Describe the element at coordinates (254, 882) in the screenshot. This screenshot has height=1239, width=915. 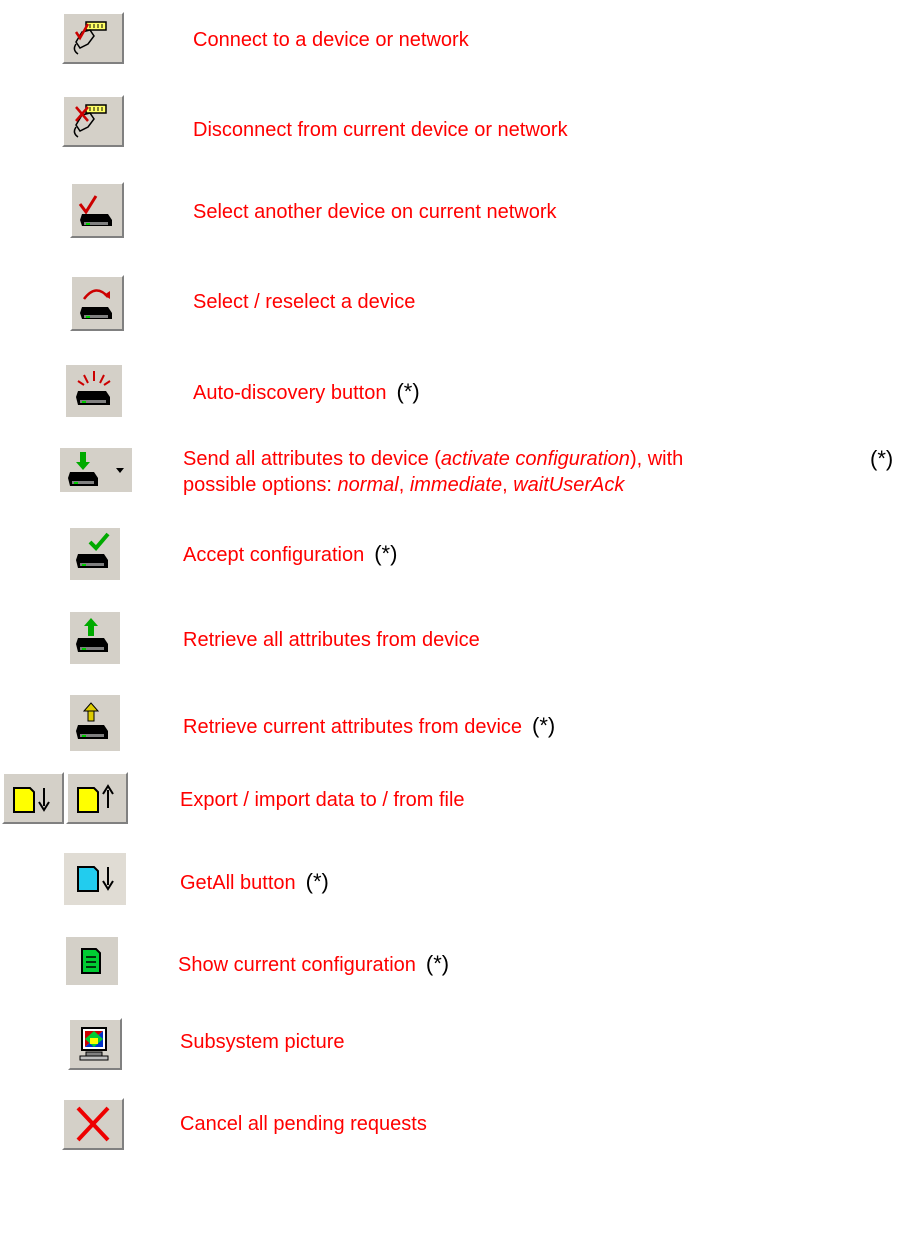
I see `getall-label: GetAll button (*)` at that location.